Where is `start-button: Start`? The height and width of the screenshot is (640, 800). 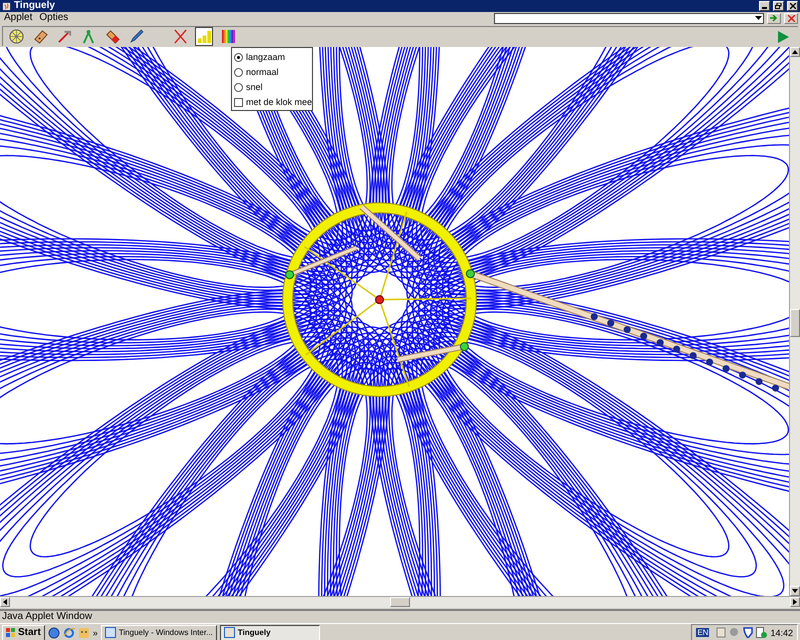
start-button: Start is located at coordinates (23, 632).